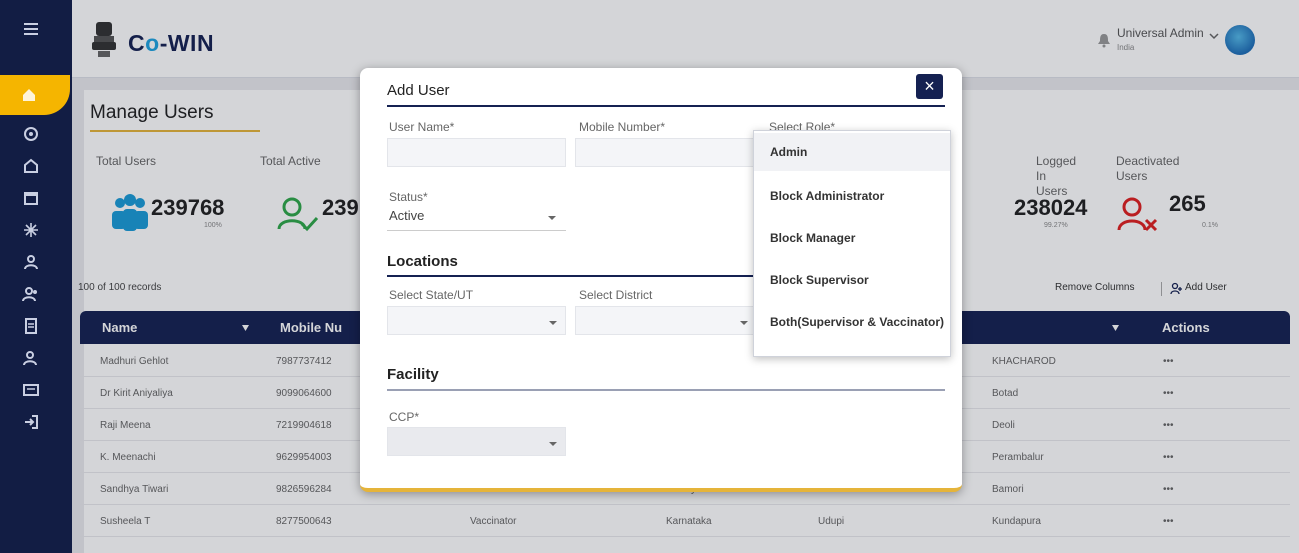 Image resolution: width=1299 pixels, height=553 pixels. I want to click on close-button: ×, so click(929, 86).